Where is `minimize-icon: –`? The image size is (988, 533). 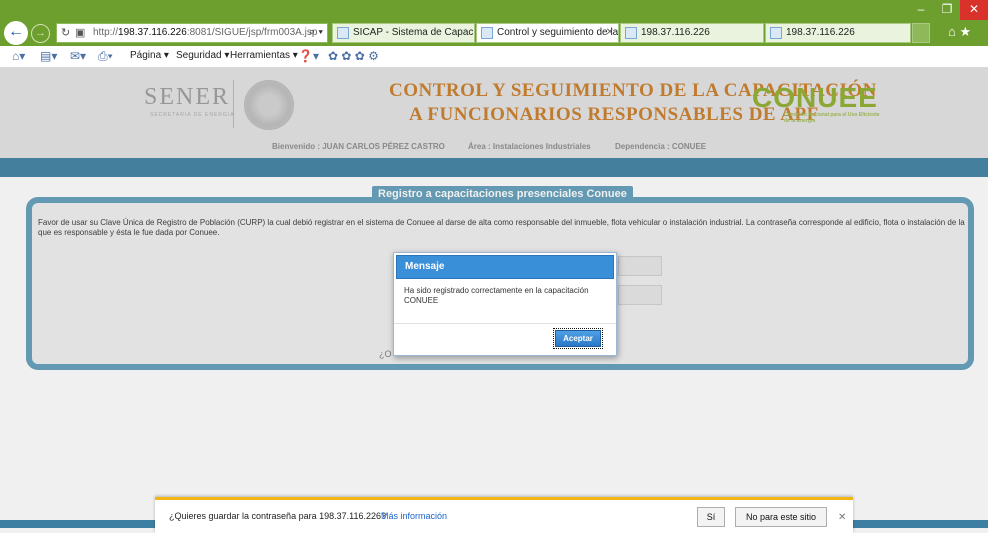 minimize-icon: – is located at coordinates (921, 10).